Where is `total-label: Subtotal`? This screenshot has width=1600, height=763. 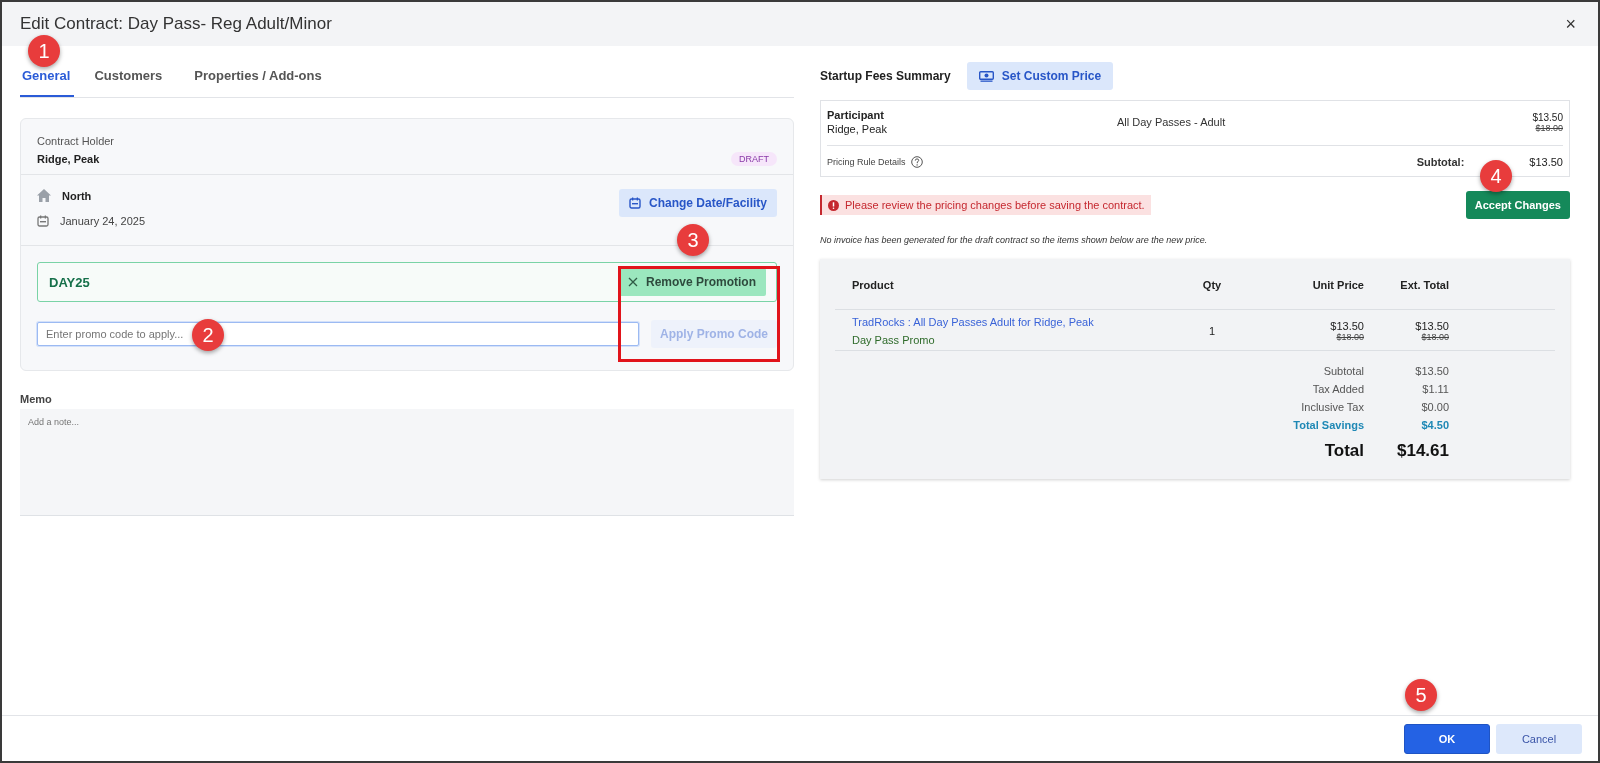 total-label: Subtotal is located at coordinates (1343, 371).